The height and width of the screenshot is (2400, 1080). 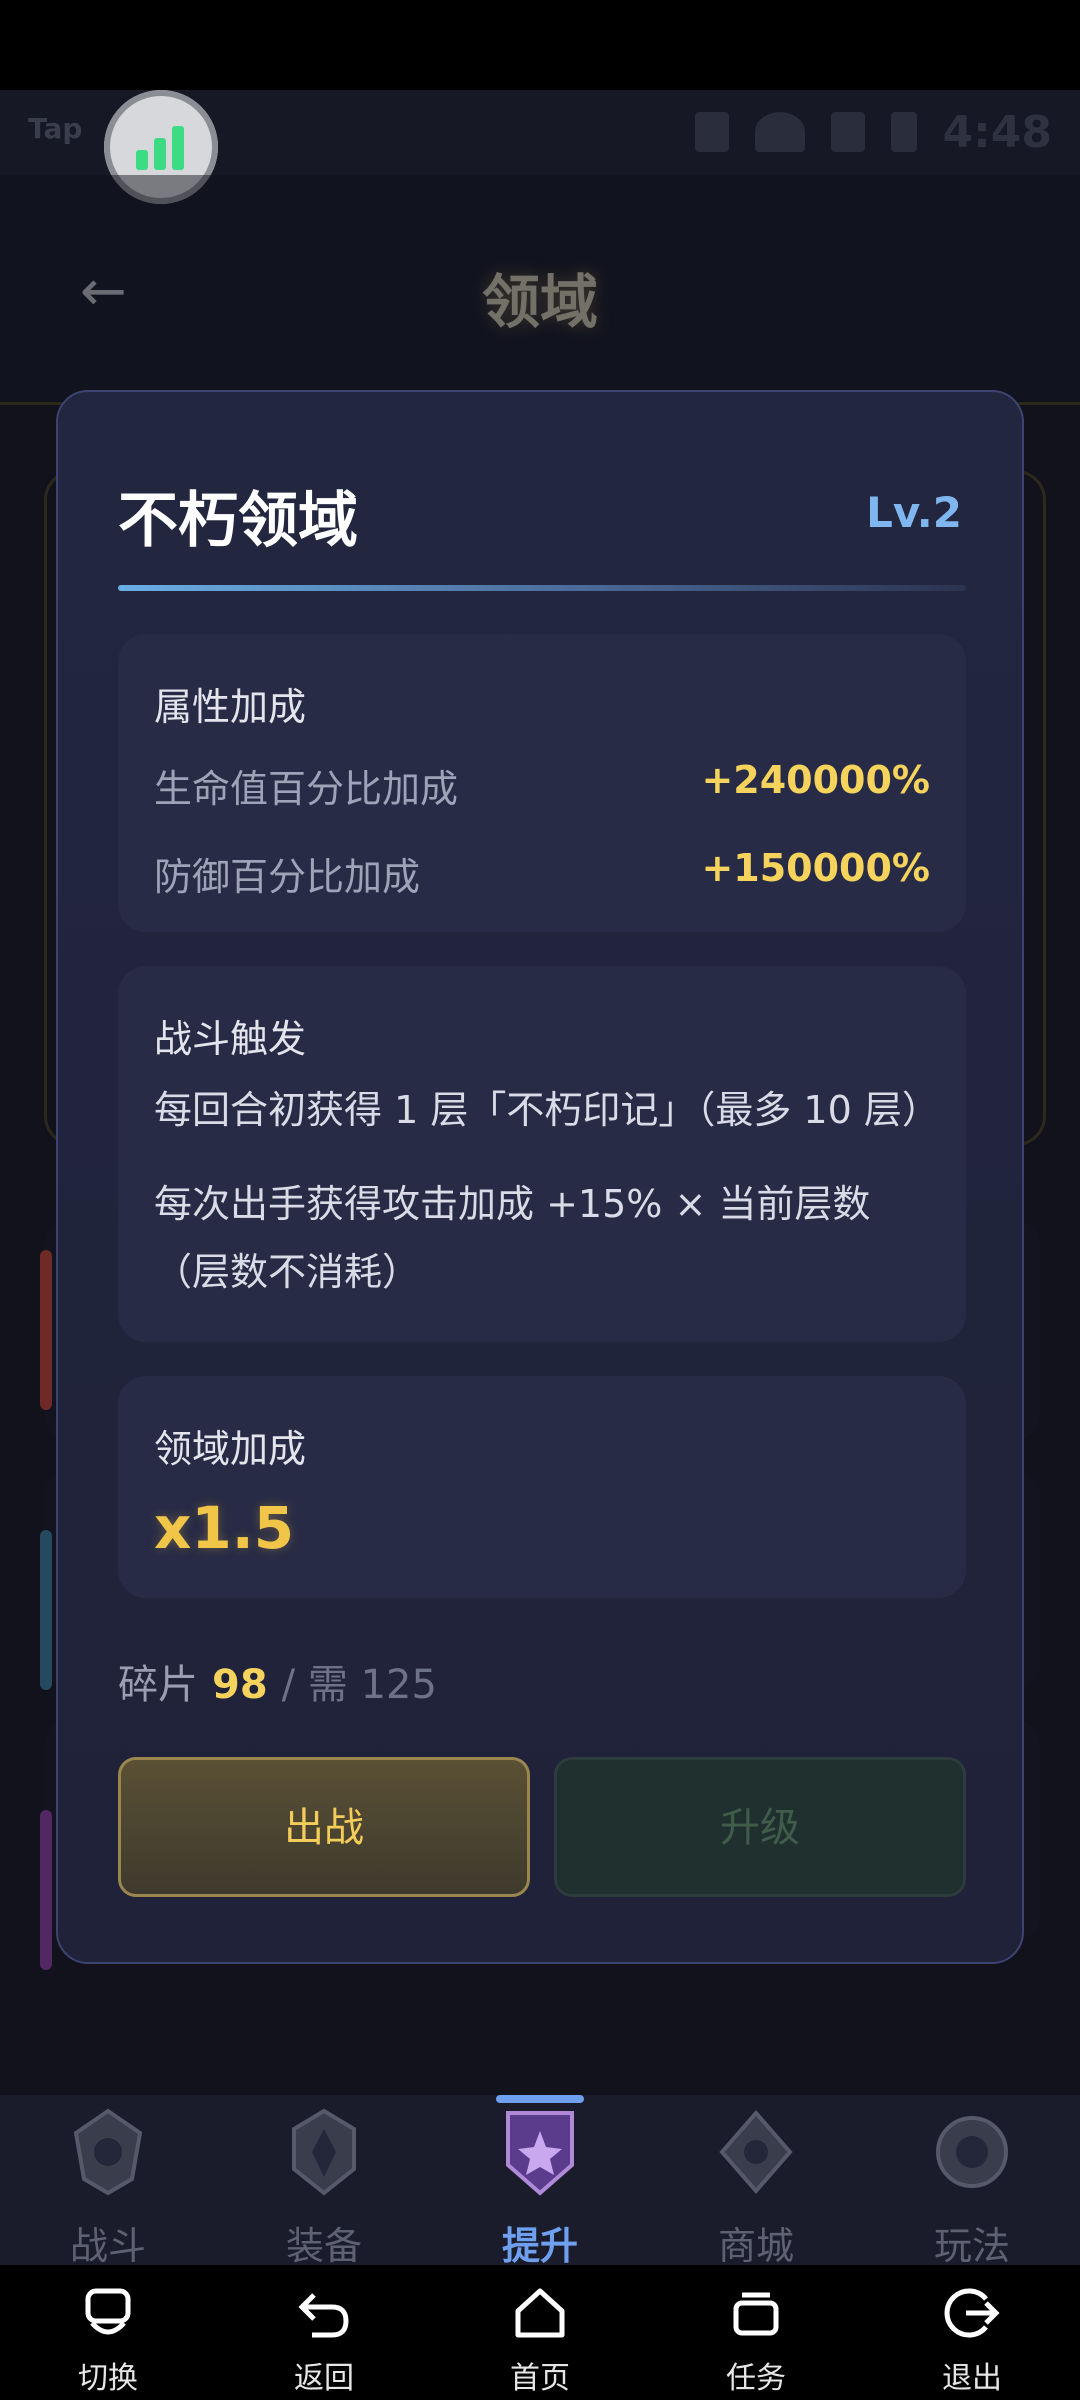 I want to click on active-tab-indicator, so click(x=540, y=2099).